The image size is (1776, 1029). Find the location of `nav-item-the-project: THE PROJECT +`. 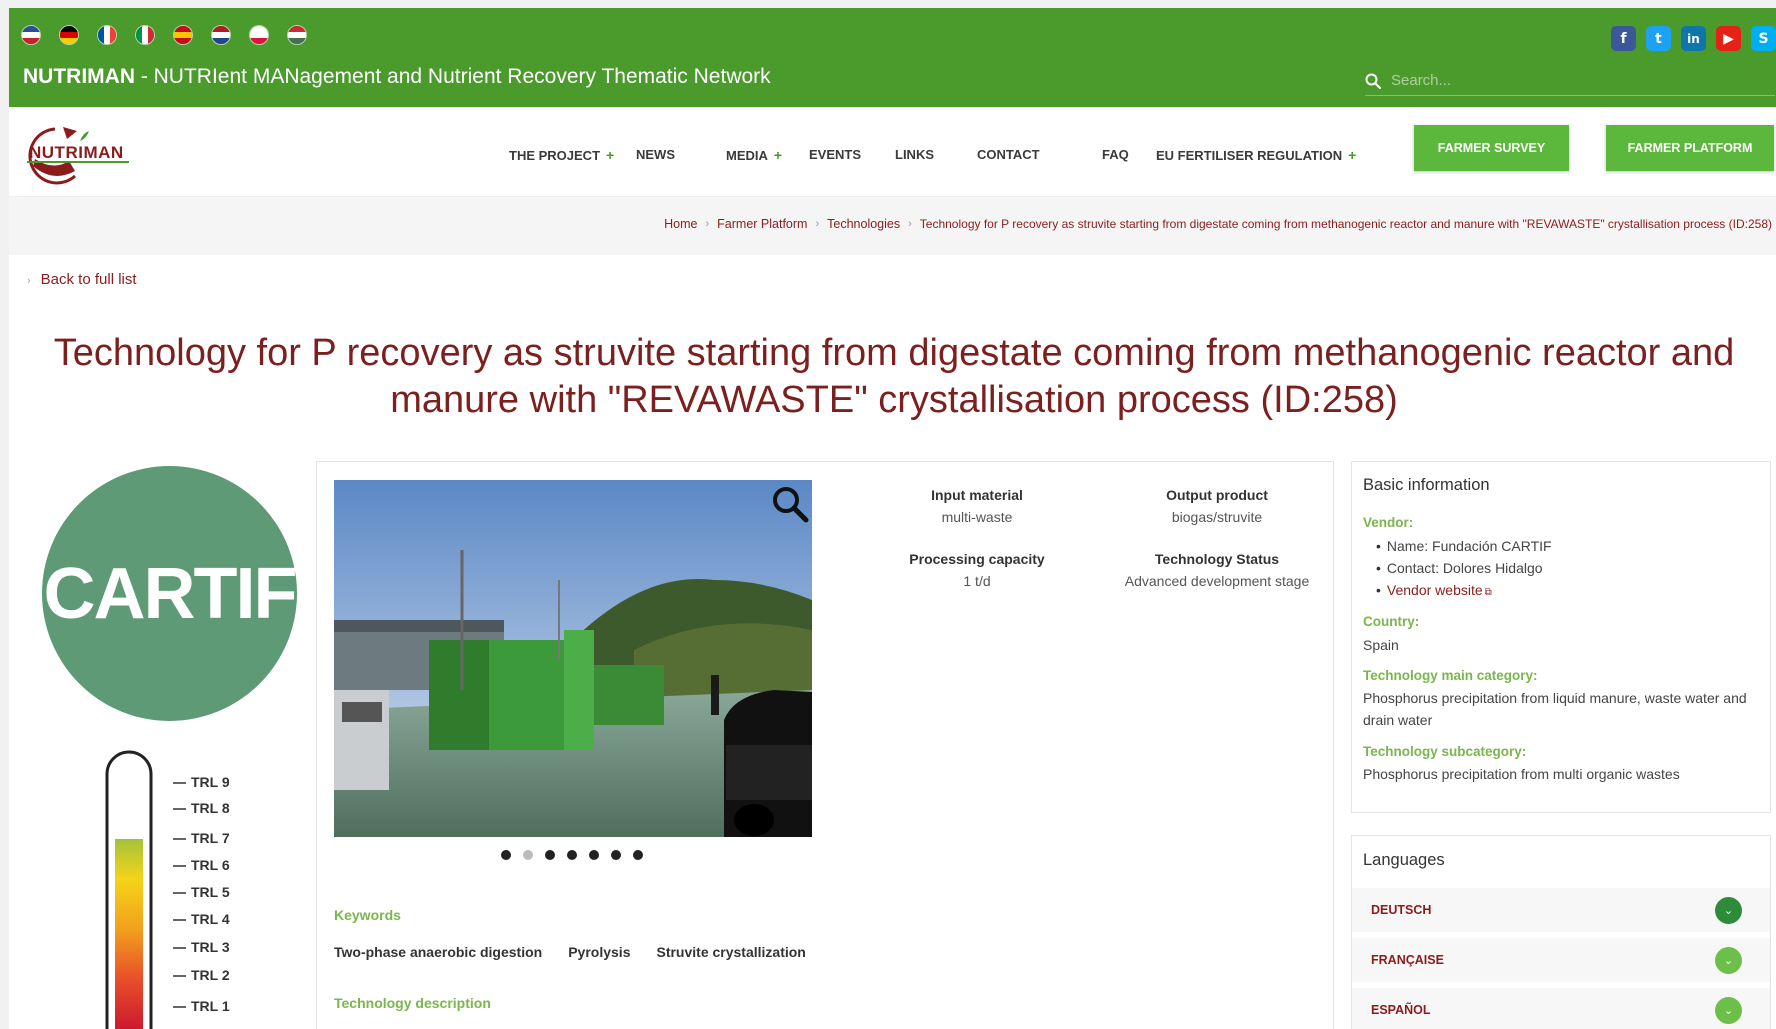

nav-item-the-project: THE PROJECT + is located at coordinates (561, 155).